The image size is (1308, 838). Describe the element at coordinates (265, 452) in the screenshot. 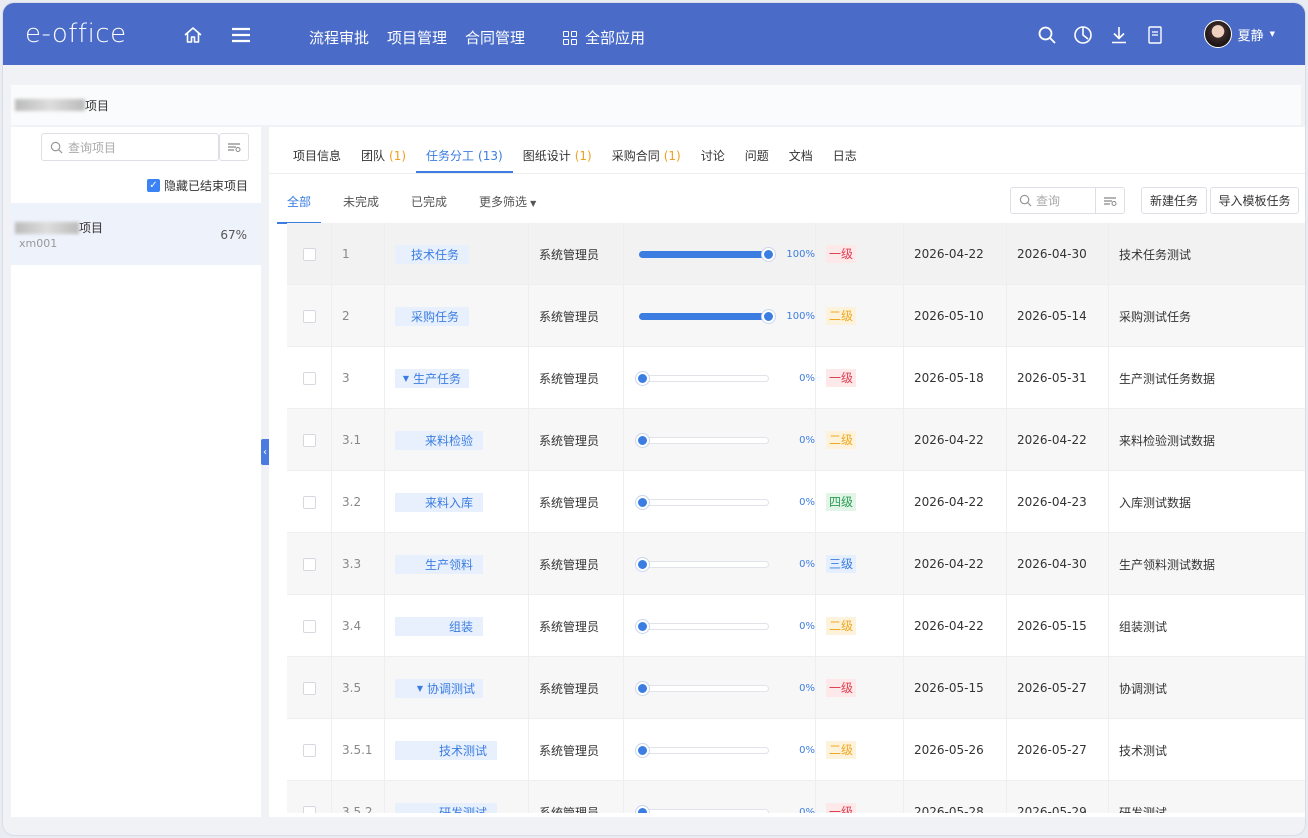

I see `collapse-panel-button: ‹` at that location.